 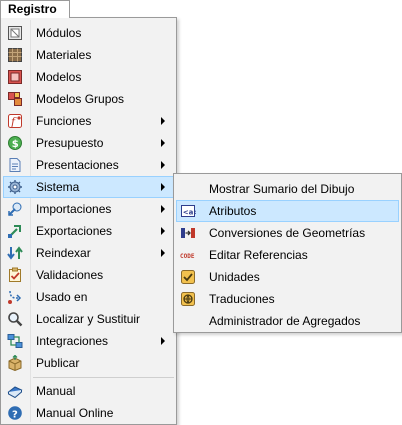 I want to click on menu-item-manual: Manual, so click(x=88, y=391).